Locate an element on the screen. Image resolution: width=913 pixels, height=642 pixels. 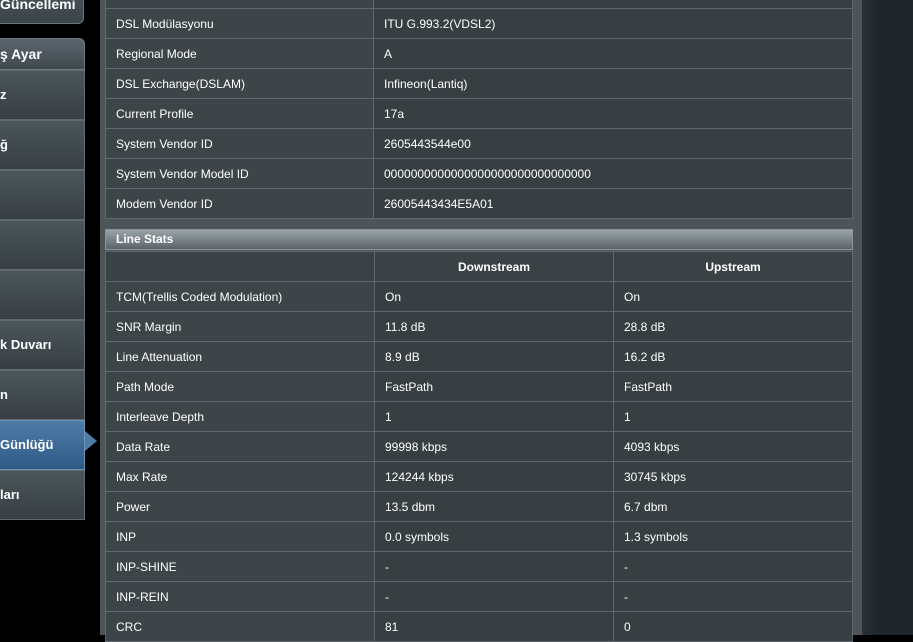
downstream-value: 124244 kbps is located at coordinates (494, 476).